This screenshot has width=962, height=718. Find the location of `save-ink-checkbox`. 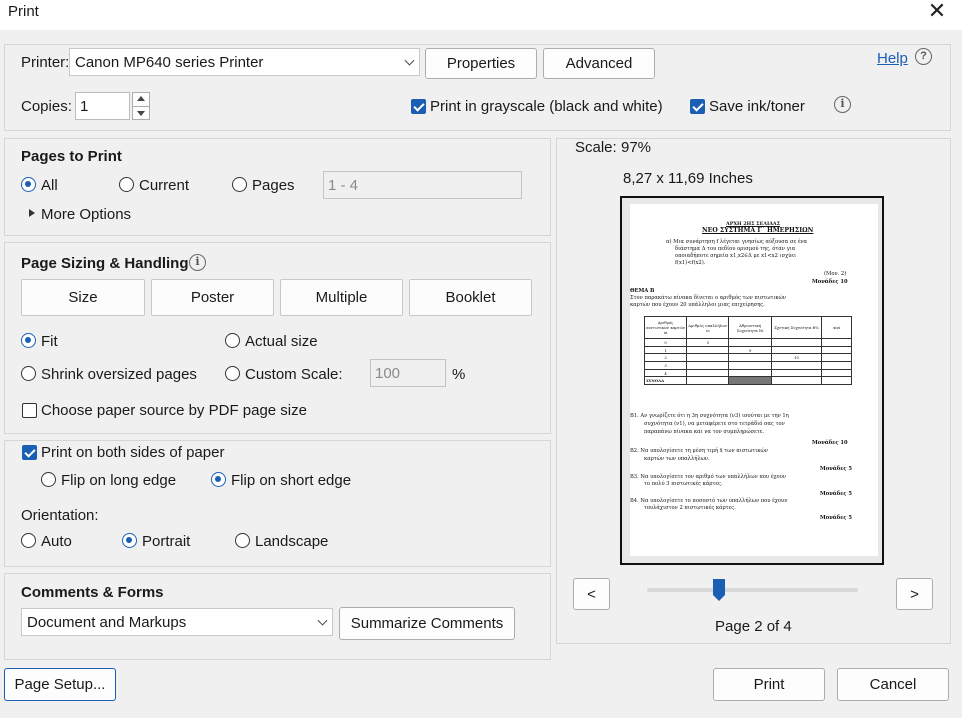

save-ink-checkbox is located at coordinates (697, 106).